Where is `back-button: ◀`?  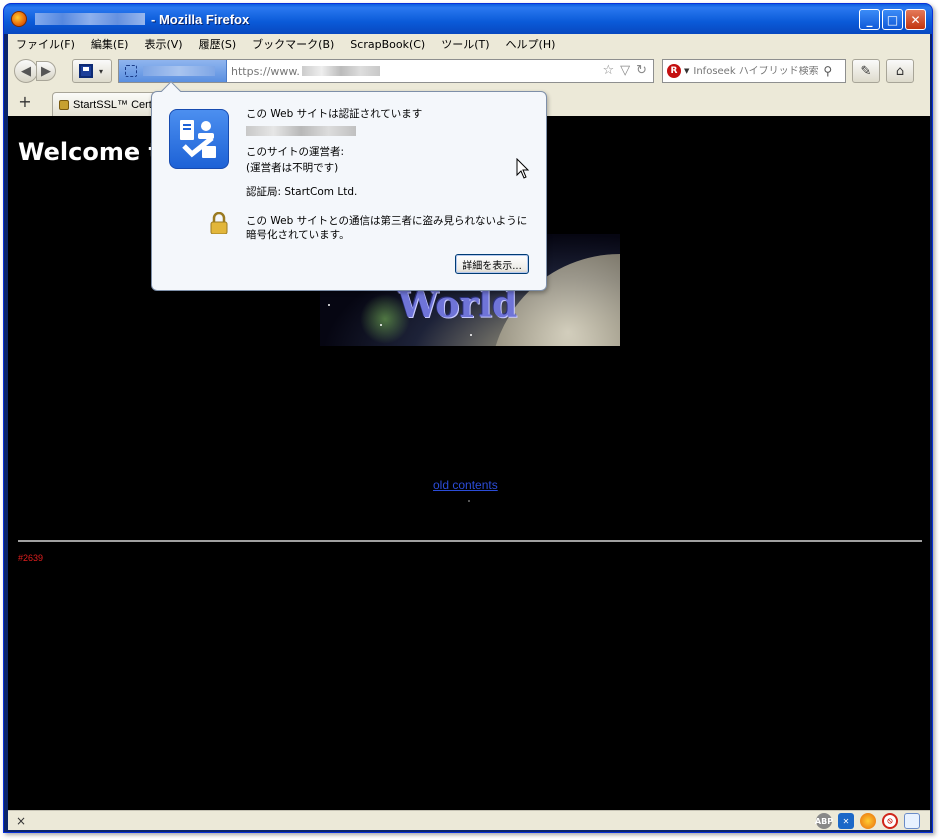
back-button: ◀ is located at coordinates (26, 71).